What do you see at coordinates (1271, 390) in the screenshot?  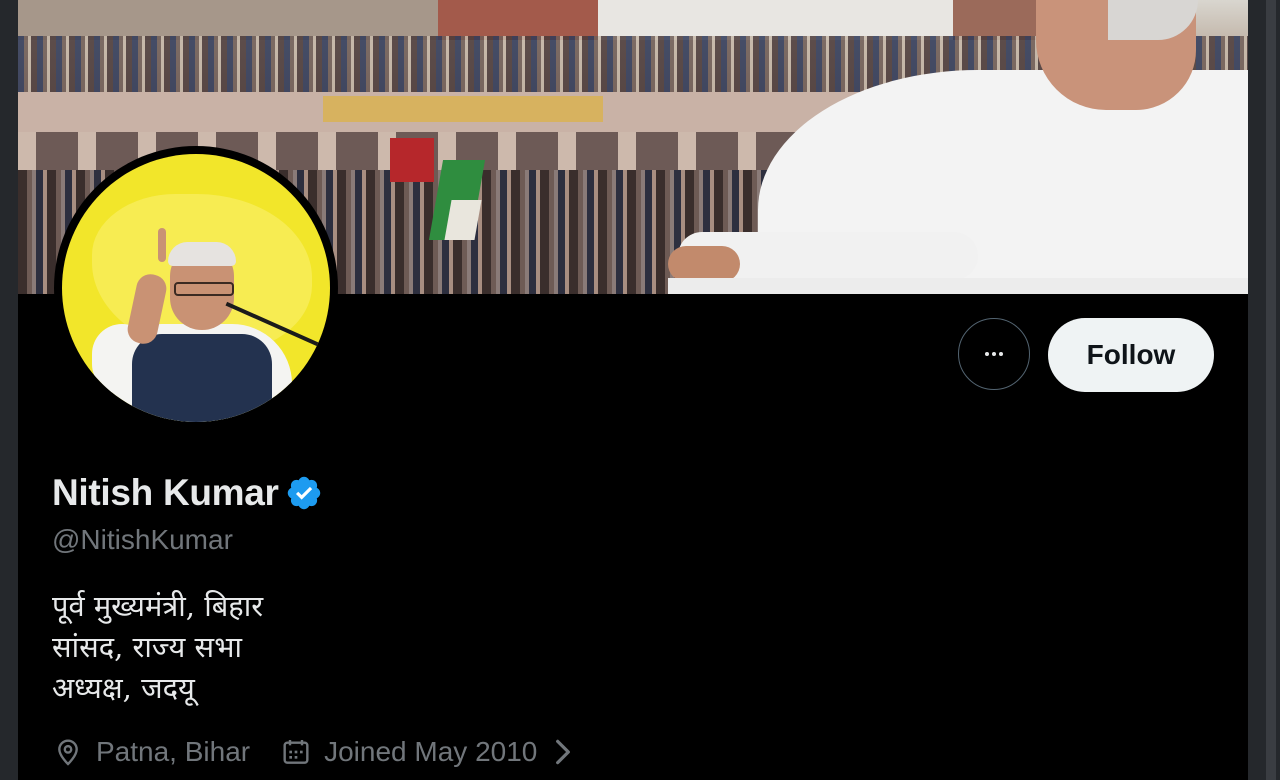 I see `scrollbar` at bounding box center [1271, 390].